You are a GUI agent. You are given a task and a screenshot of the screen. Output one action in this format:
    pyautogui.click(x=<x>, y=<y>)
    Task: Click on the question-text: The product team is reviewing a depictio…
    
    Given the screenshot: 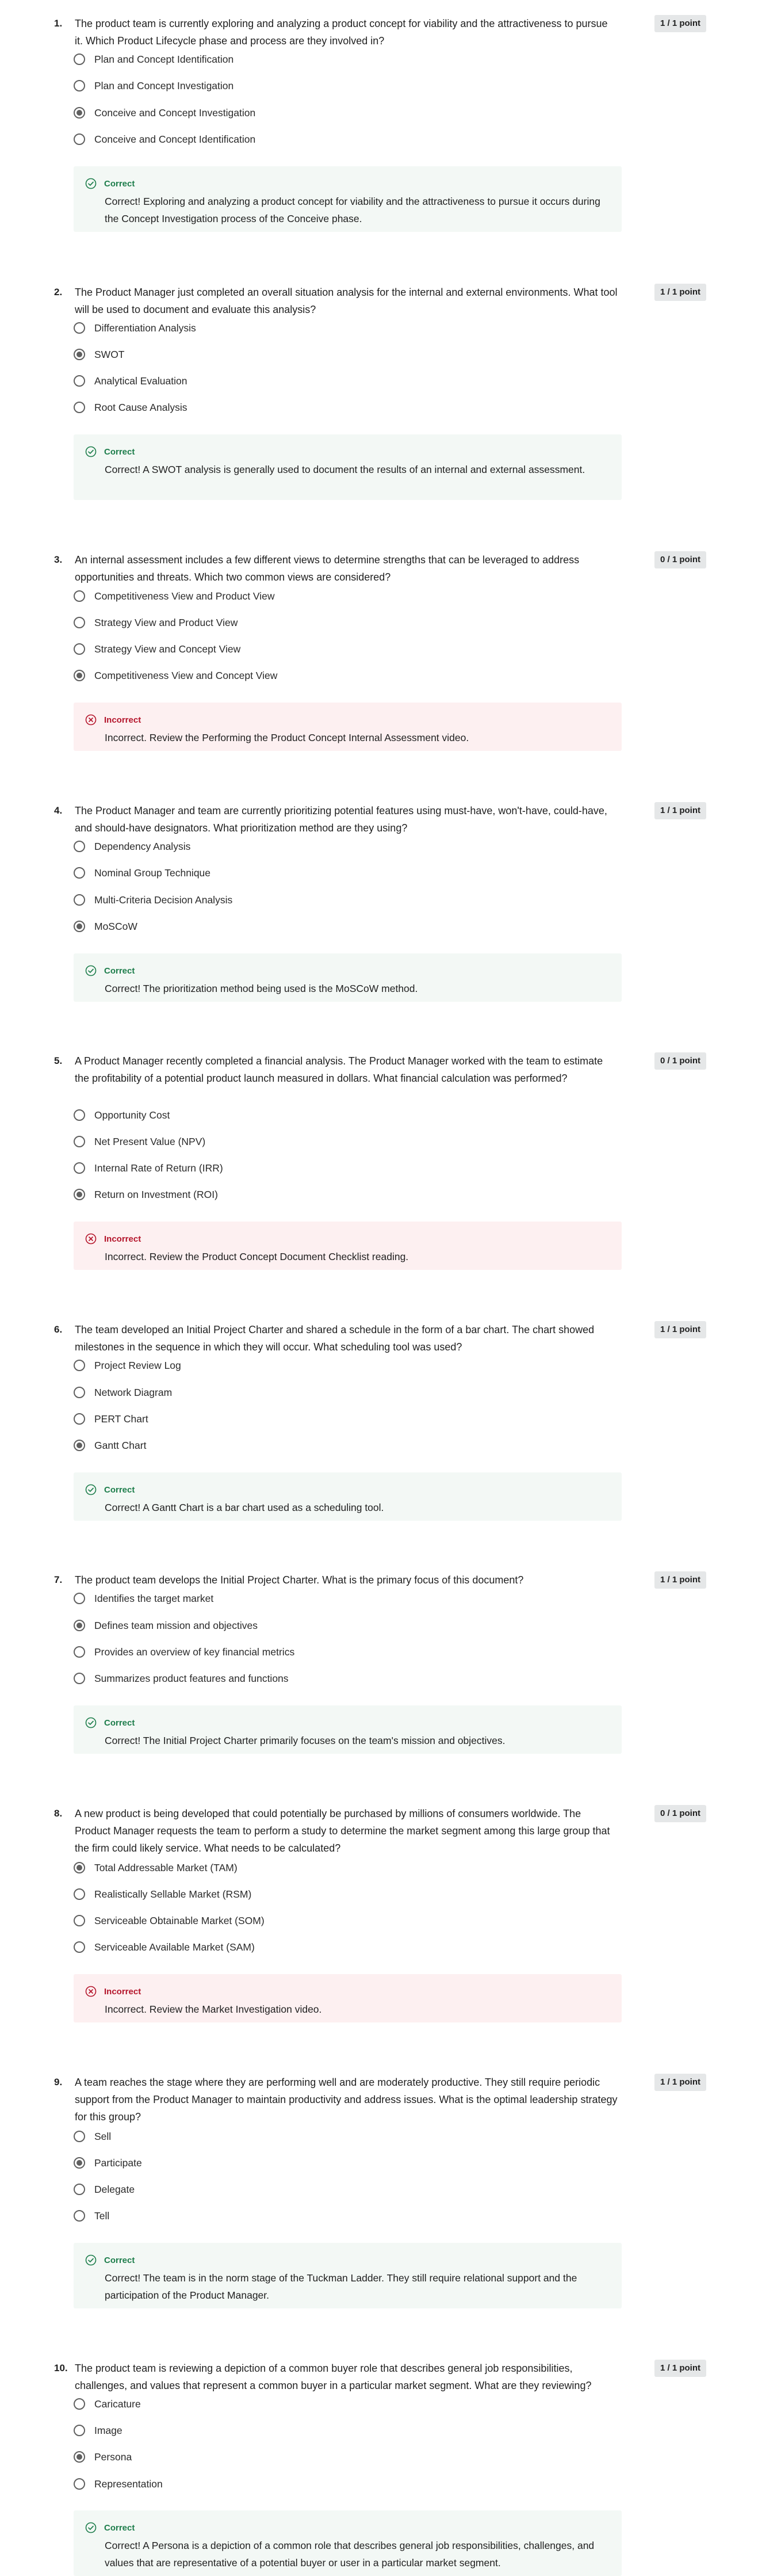 What is the action you would take?
    pyautogui.click(x=334, y=2377)
    